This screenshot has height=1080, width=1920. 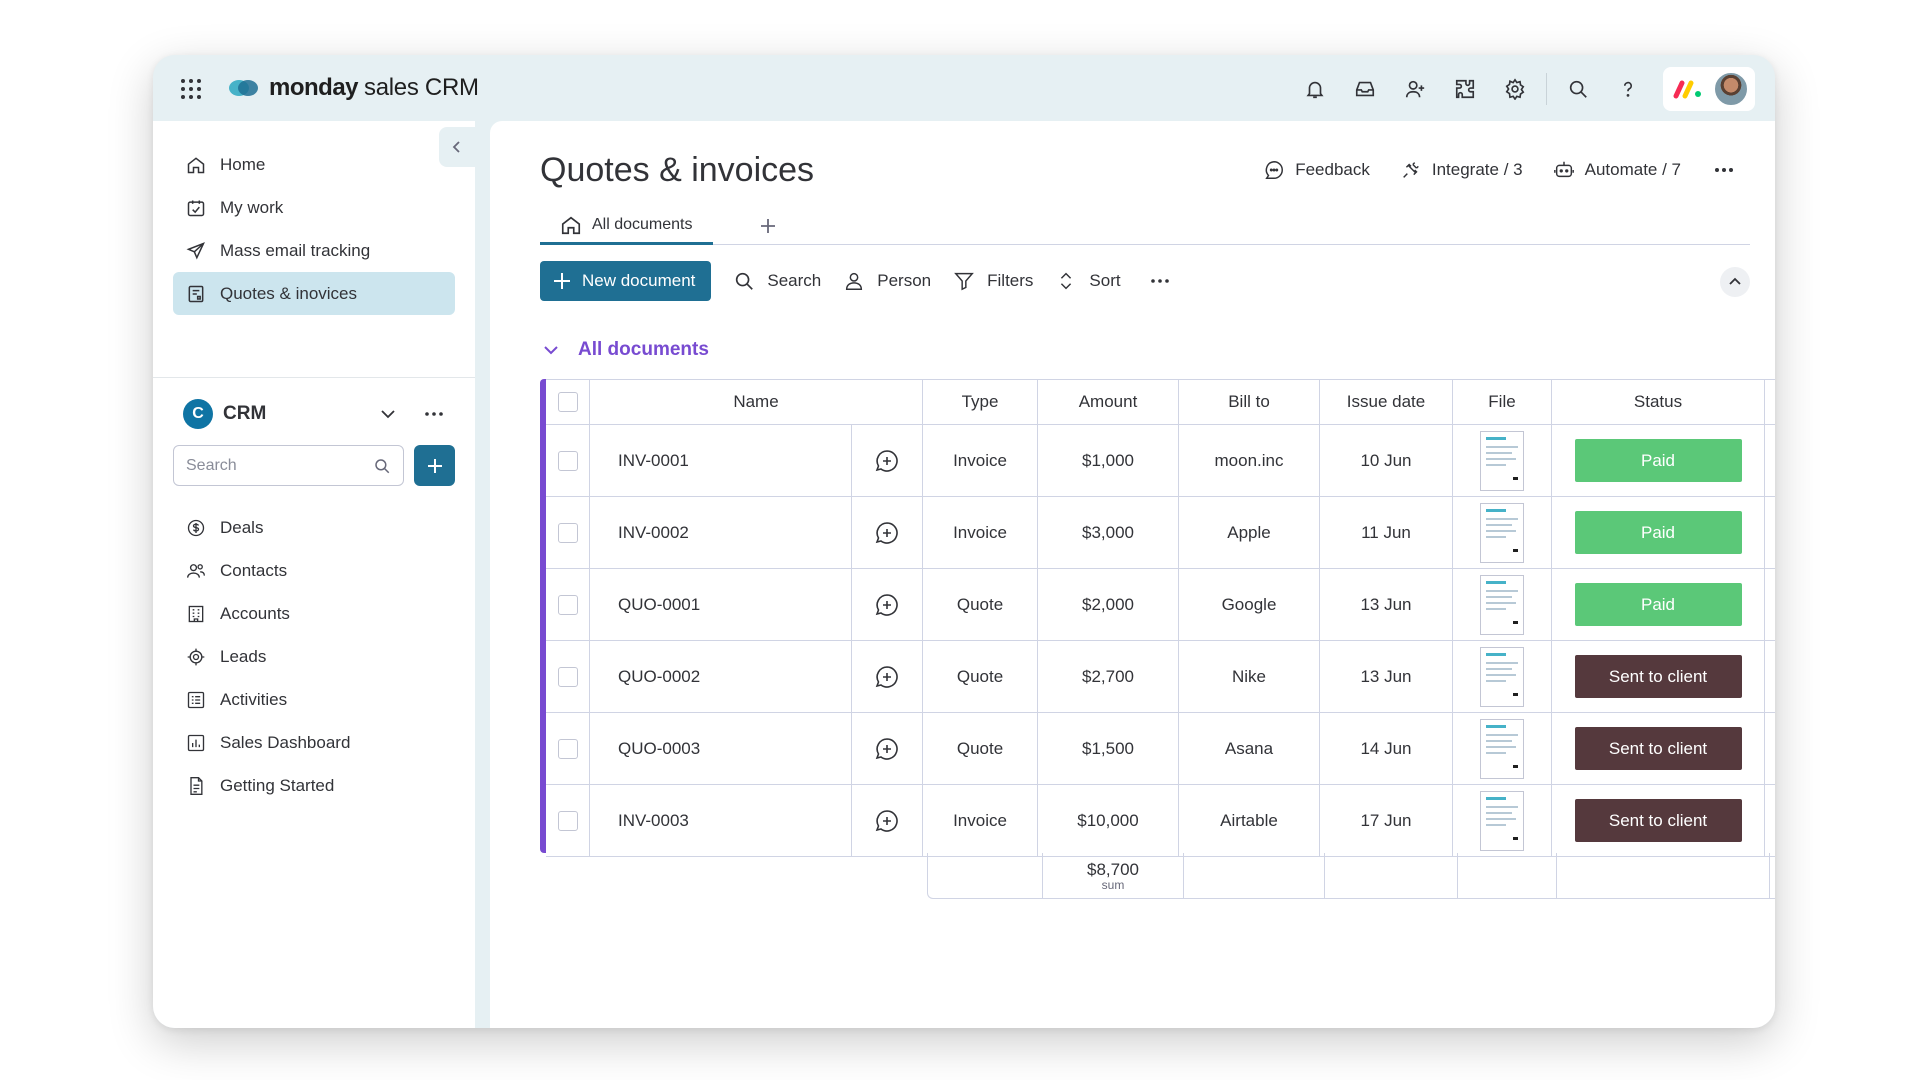 What do you see at coordinates (314, 527) in the screenshot?
I see `sidebar-item-deals: Deals` at bounding box center [314, 527].